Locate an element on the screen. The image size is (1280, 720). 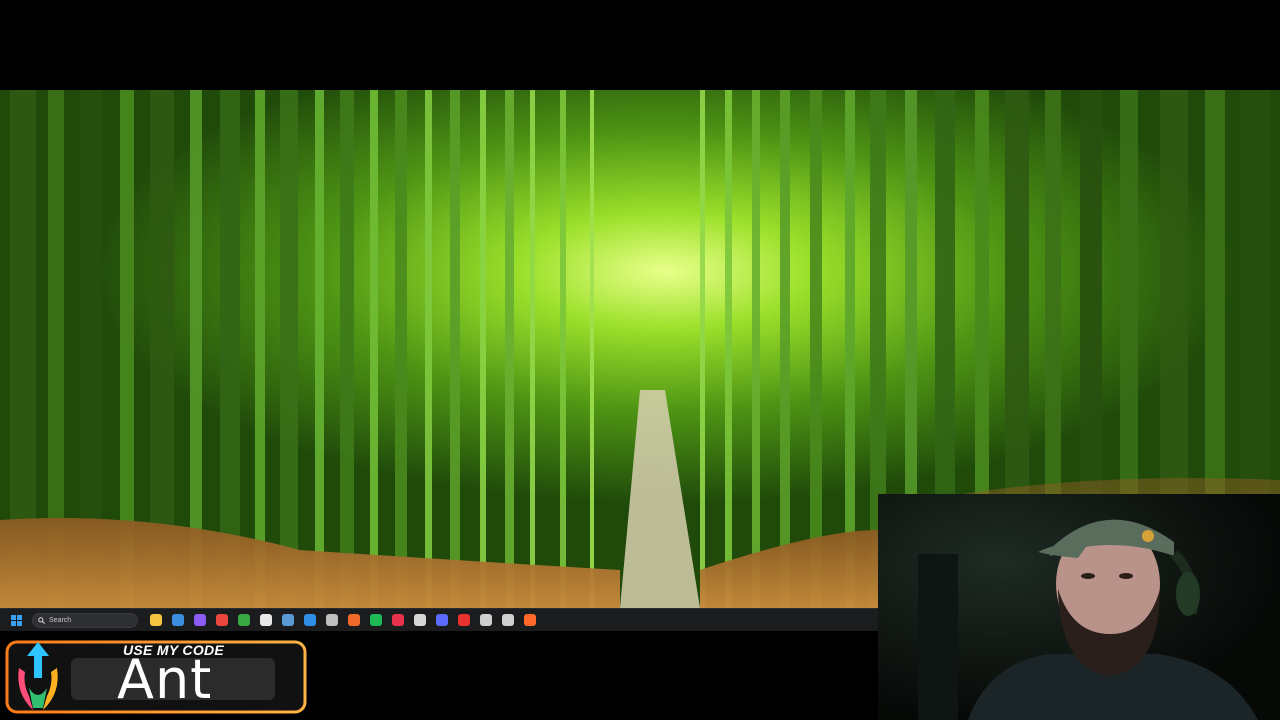
steam-icon is located at coordinates (288, 620).